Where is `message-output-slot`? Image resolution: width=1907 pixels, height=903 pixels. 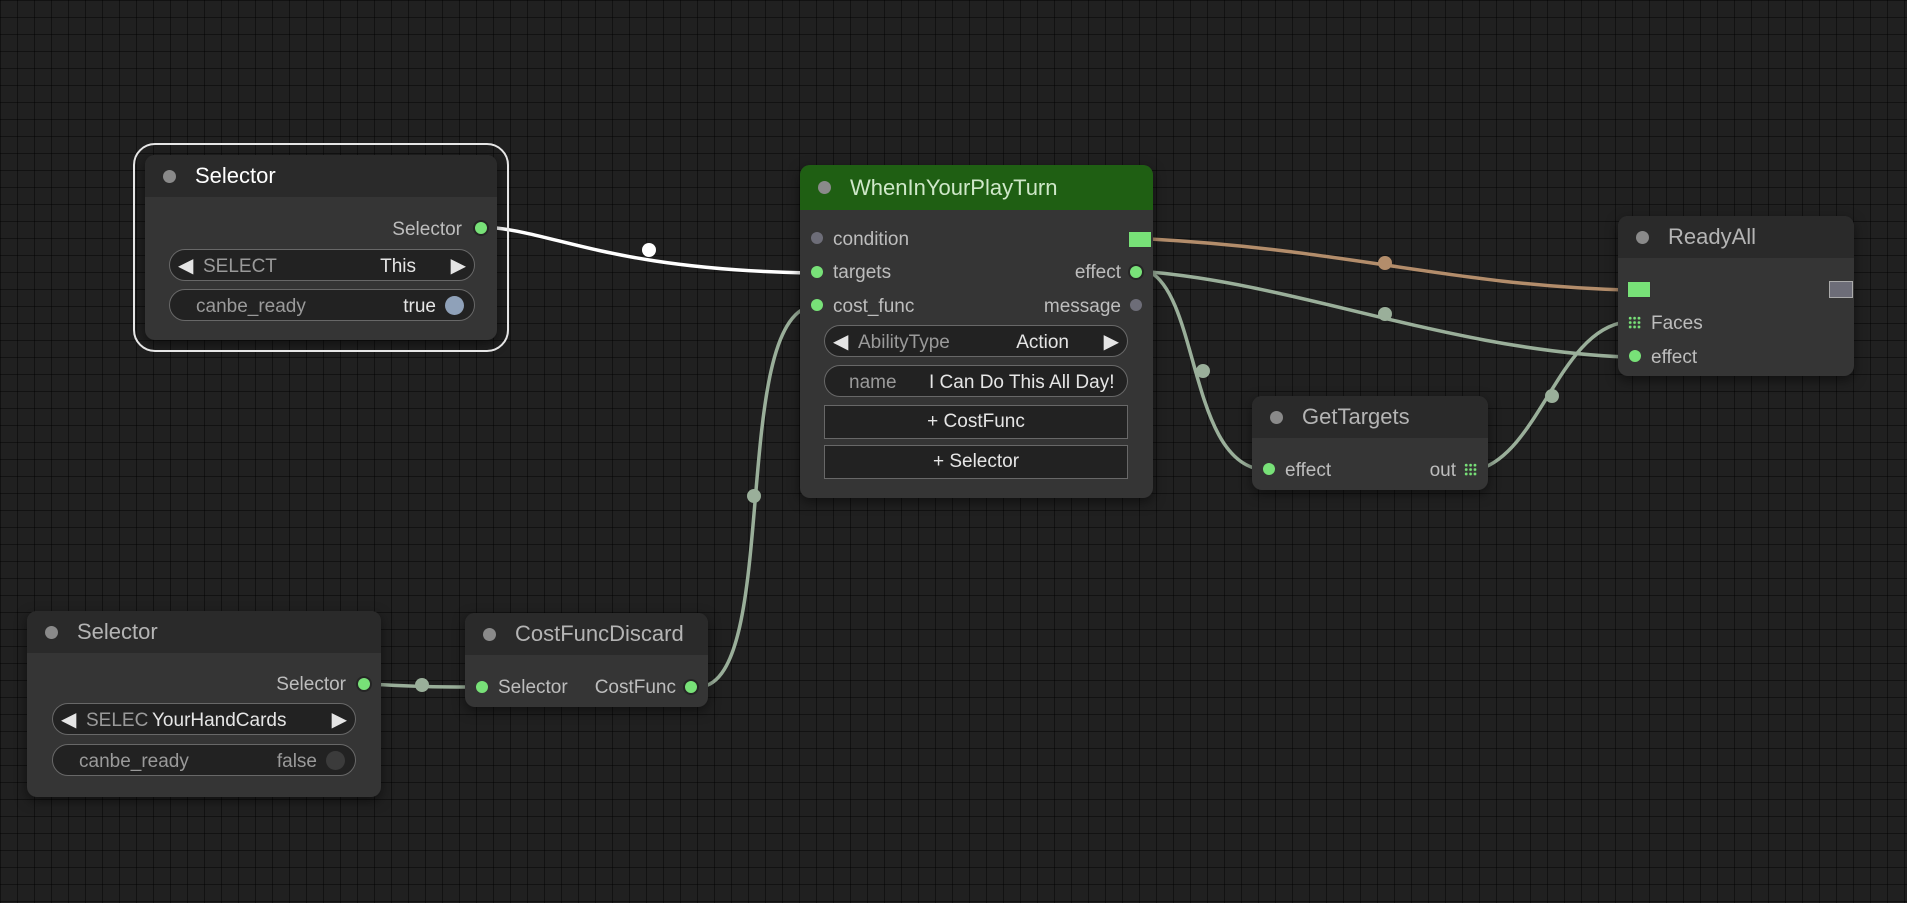
message-output-slot is located at coordinates (1136, 305).